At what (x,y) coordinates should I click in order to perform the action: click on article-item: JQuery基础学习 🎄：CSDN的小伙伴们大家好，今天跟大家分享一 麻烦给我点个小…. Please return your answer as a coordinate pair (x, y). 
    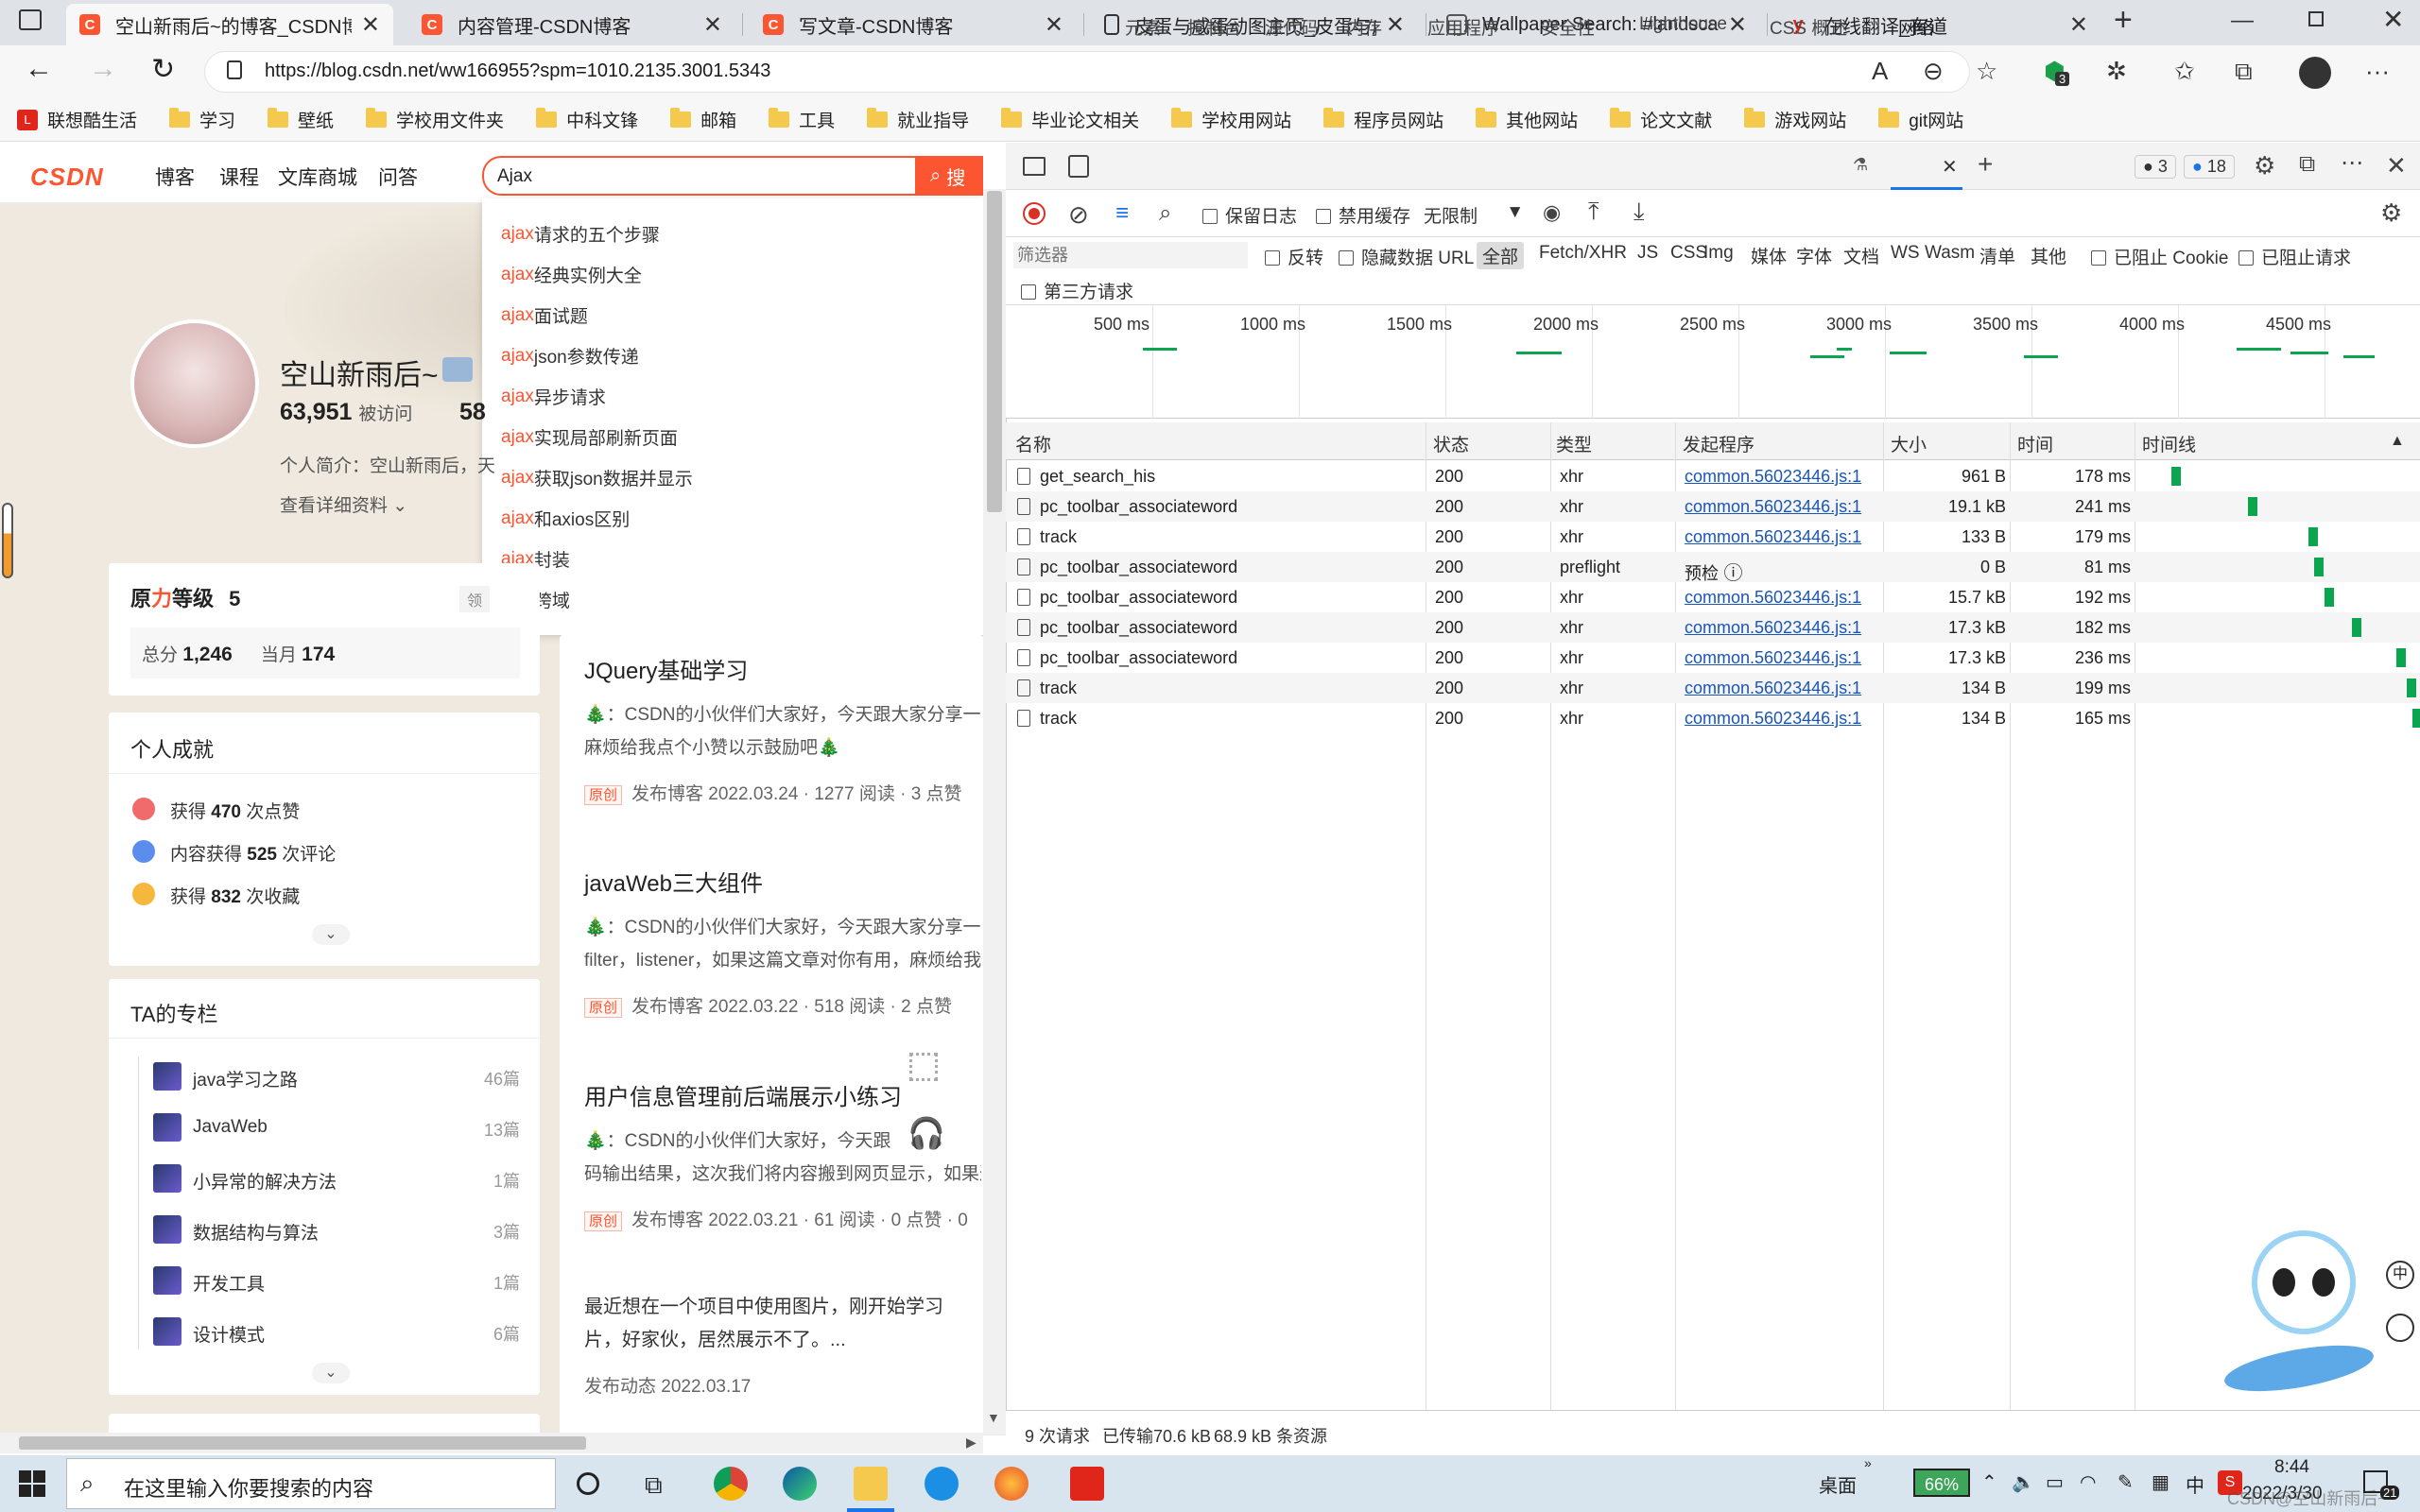
    Looking at the image, I should click on (782, 728).